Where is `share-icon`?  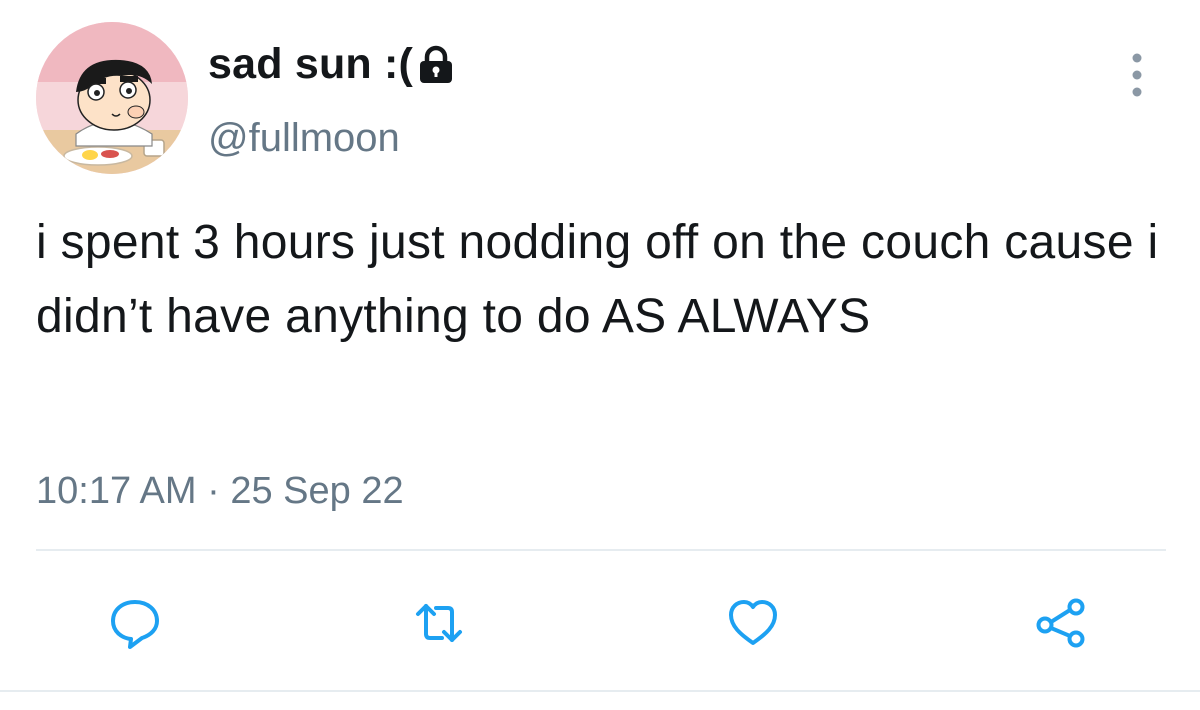
share-icon is located at coordinates (1061, 623).